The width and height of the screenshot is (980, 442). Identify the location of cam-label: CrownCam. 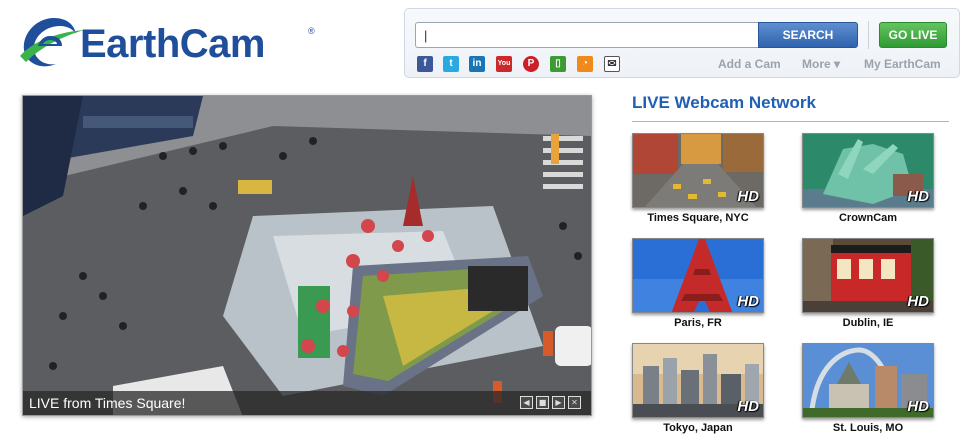
(868, 218).